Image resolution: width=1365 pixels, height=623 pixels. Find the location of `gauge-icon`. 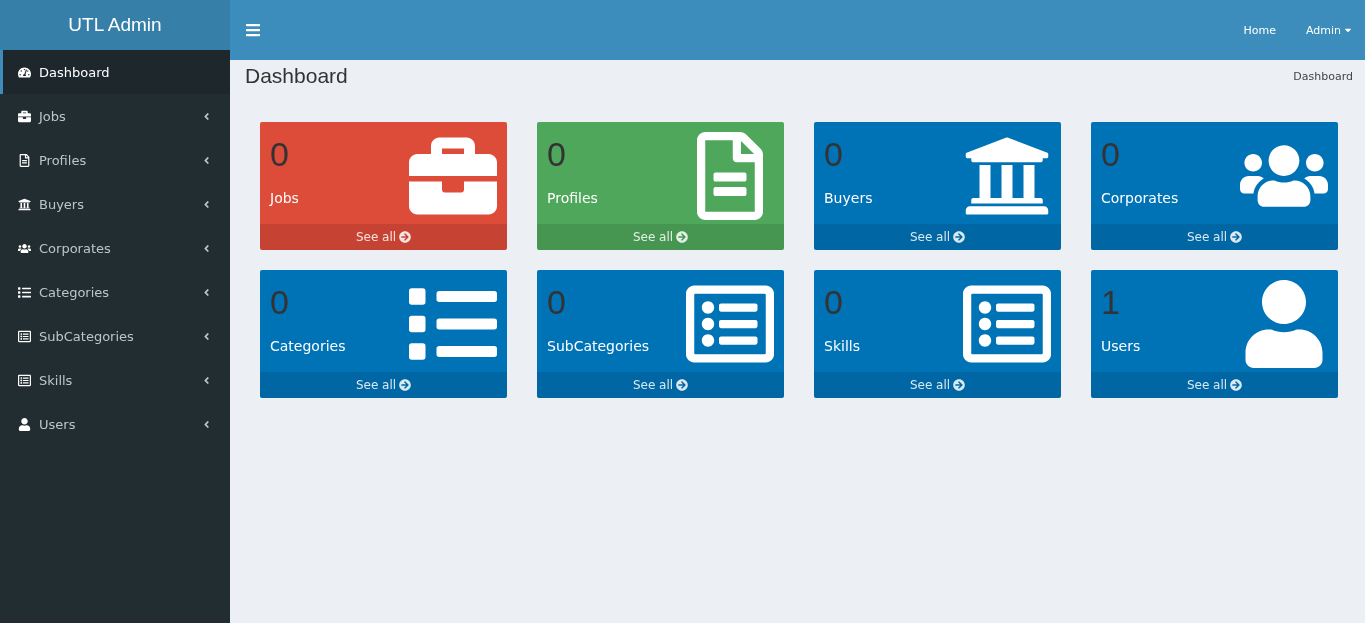

gauge-icon is located at coordinates (24, 72).